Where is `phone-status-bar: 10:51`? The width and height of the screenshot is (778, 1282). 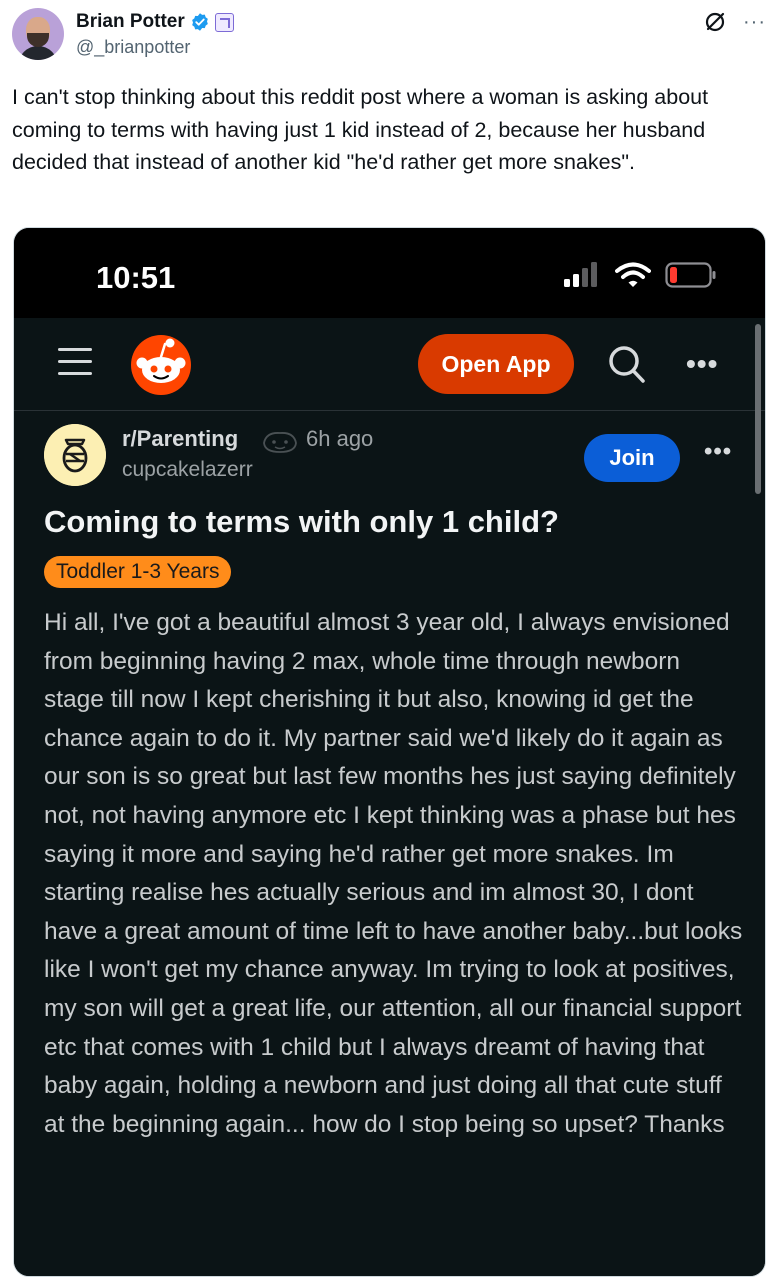
phone-status-bar: 10:51 is located at coordinates (389, 273).